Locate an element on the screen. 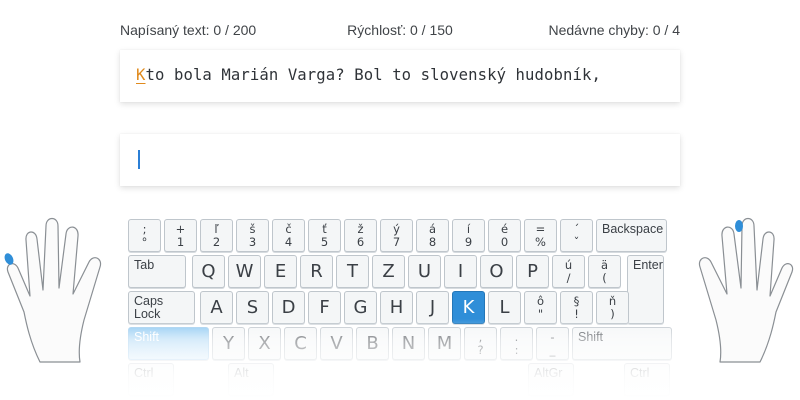 This screenshot has height=400, width=800. key-top-label: ; is located at coordinates (144, 228).